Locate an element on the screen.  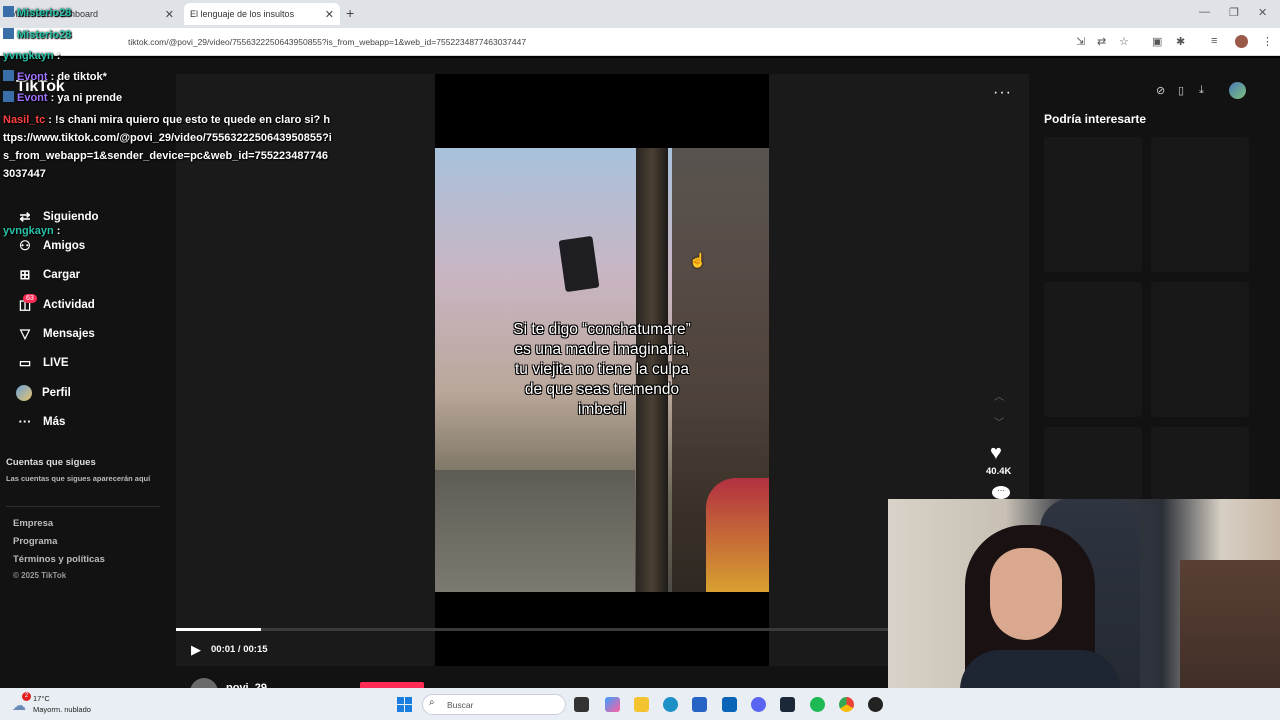
maximize-icon: ❐ is located at coordinates (1234, 12).